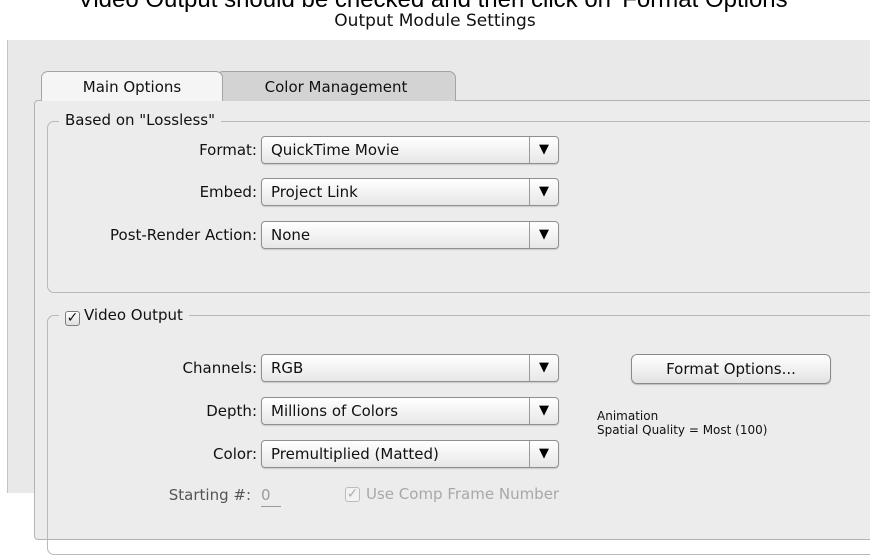  What do you see at coordinates (287, 368) in the screenshot?
I see `channels-value: RGB` at bounding box center [287, 368].